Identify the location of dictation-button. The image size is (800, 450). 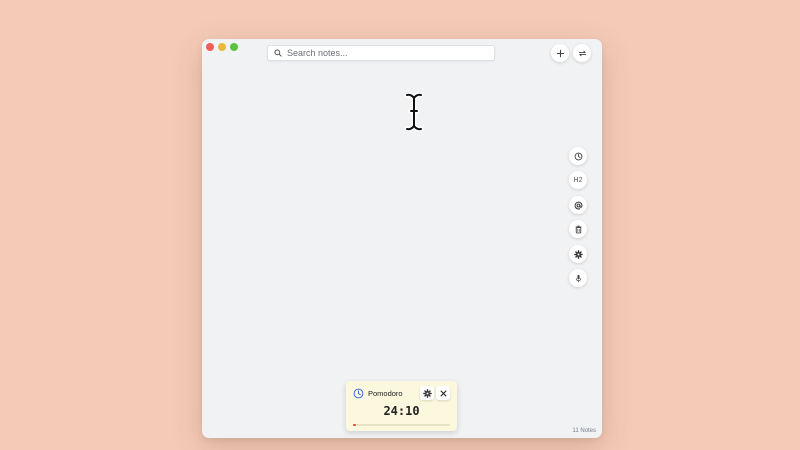
(578, 278).